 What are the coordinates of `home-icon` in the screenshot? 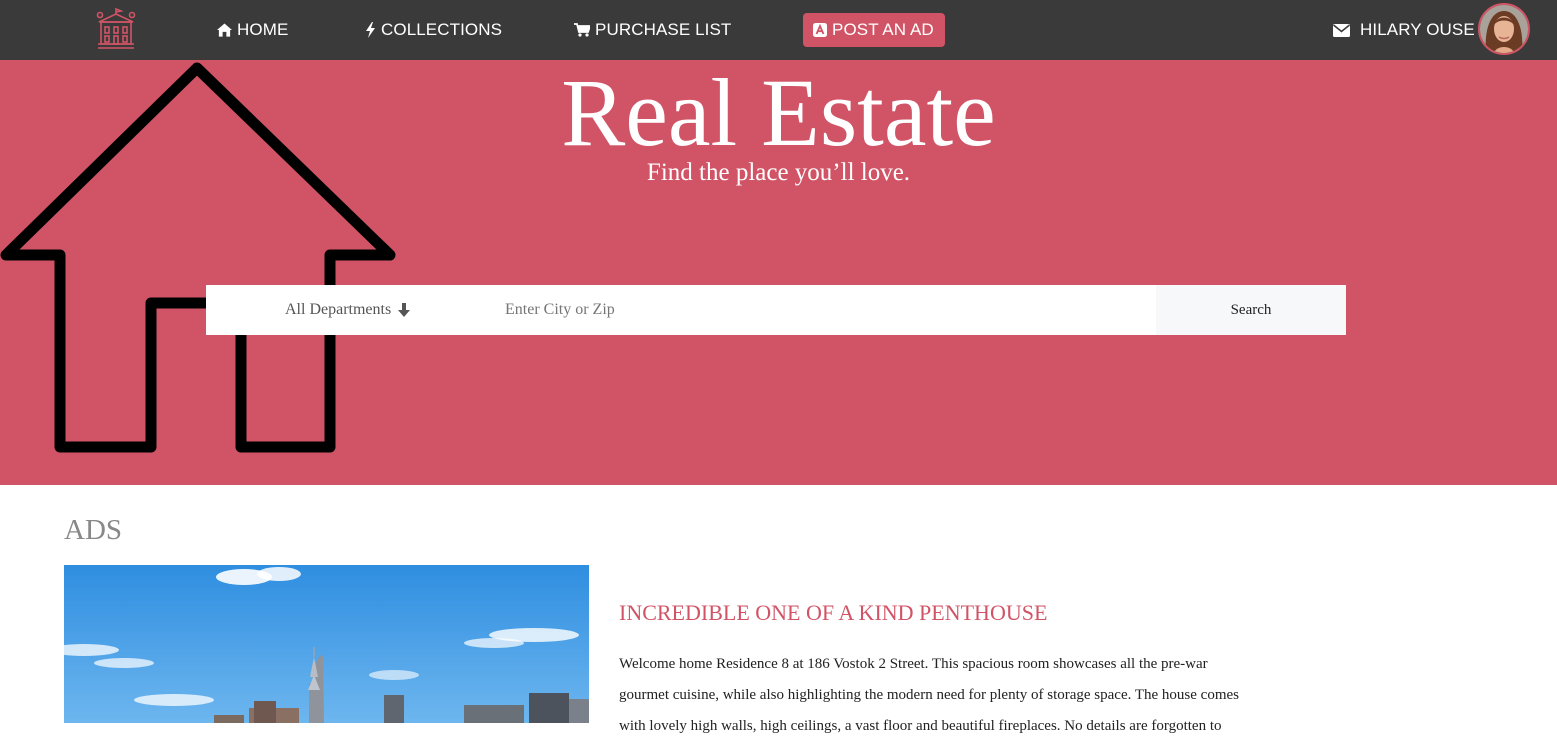 It's located at (224, 30).